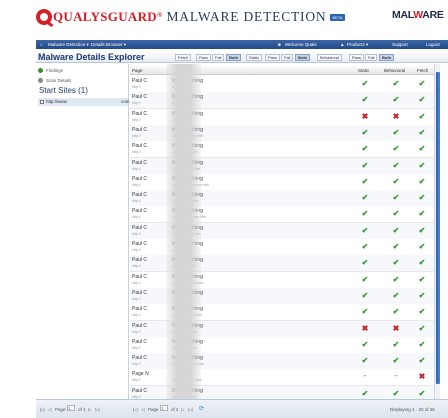 The height and width of the screenshot is (418, 448). Describe the element at coordinates (234, 57) in the screenshot. I see `filter-fetch-both: Both` at that location.